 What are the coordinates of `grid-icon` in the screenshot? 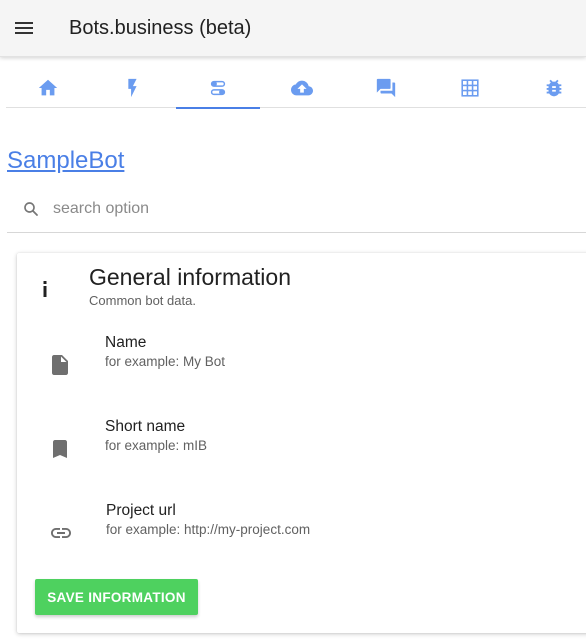 It's located at (470, 88).